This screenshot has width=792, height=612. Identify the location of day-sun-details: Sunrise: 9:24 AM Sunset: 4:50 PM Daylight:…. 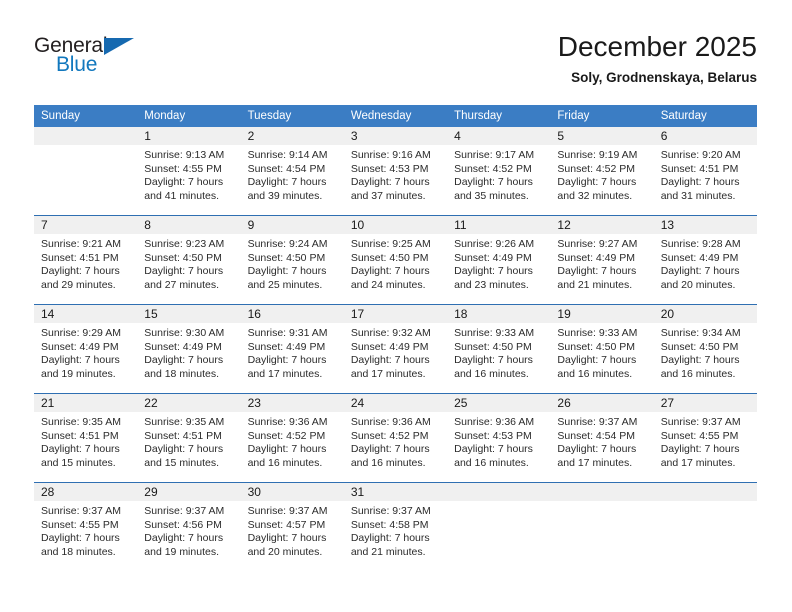
(292, 263).